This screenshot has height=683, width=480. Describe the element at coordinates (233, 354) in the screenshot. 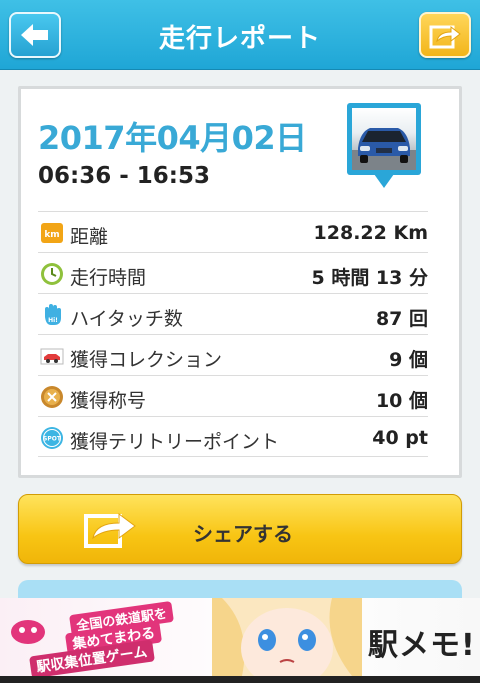

I see `stat-row-collection: 獲得コレクション 9 個` at that location.